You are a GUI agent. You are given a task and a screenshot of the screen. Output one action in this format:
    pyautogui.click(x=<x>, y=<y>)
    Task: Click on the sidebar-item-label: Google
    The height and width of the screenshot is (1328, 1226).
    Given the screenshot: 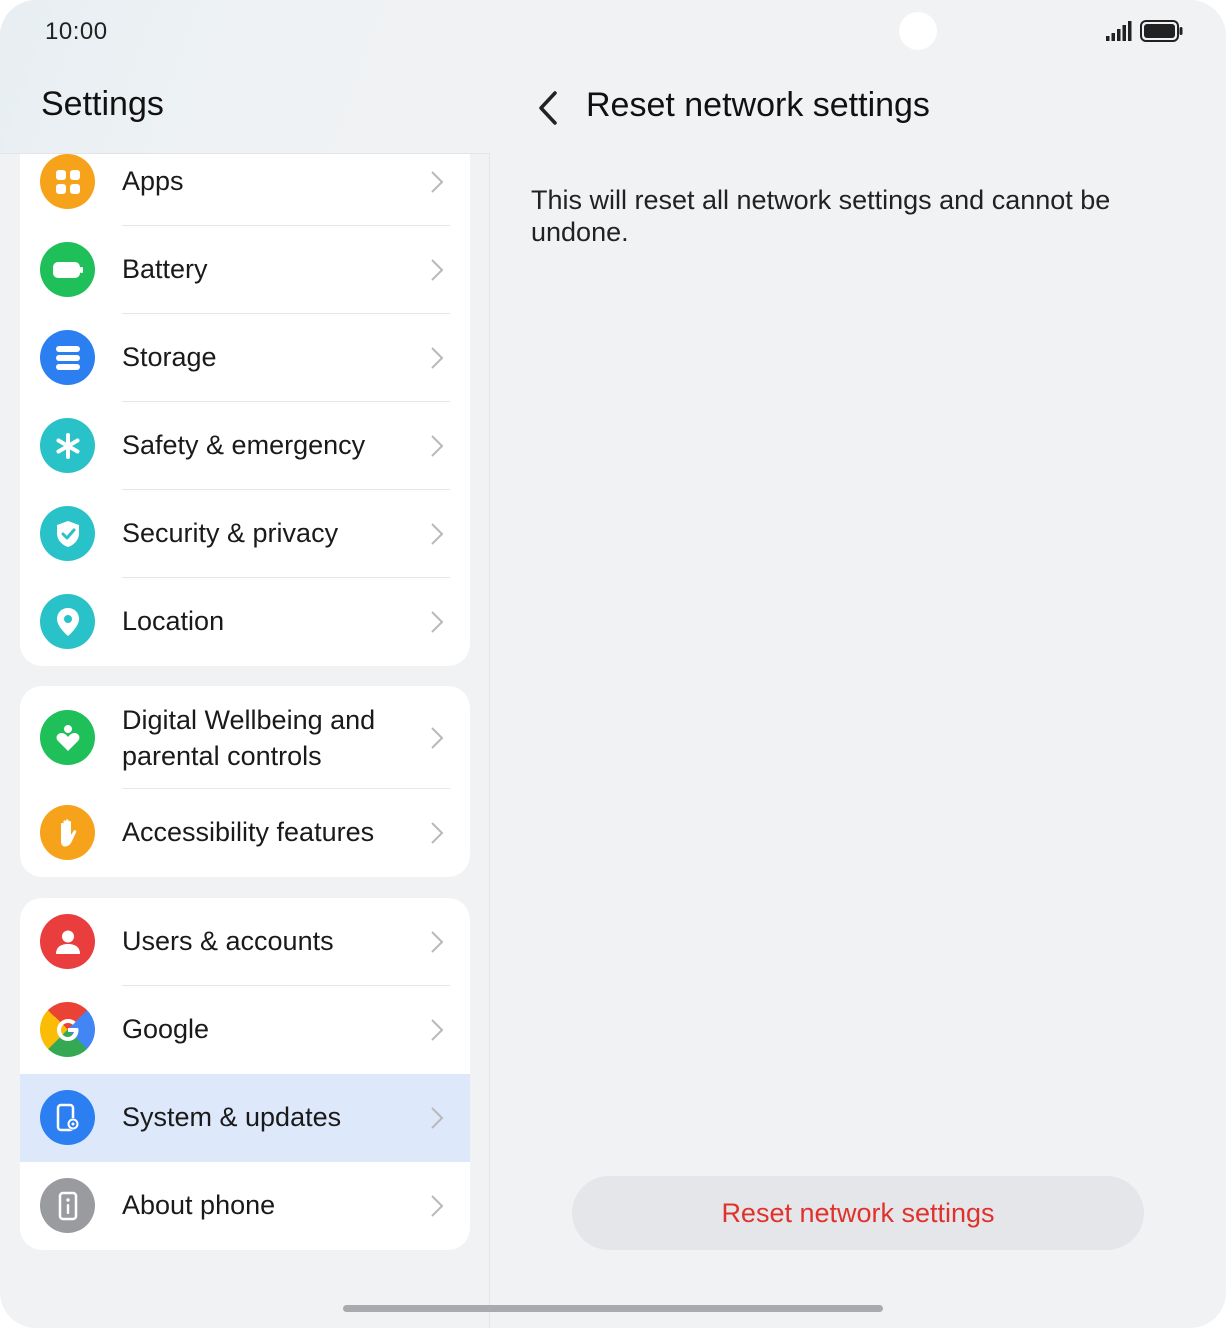 What is the action you would take?
    pyautogui.click(x=166, y=1029)
    